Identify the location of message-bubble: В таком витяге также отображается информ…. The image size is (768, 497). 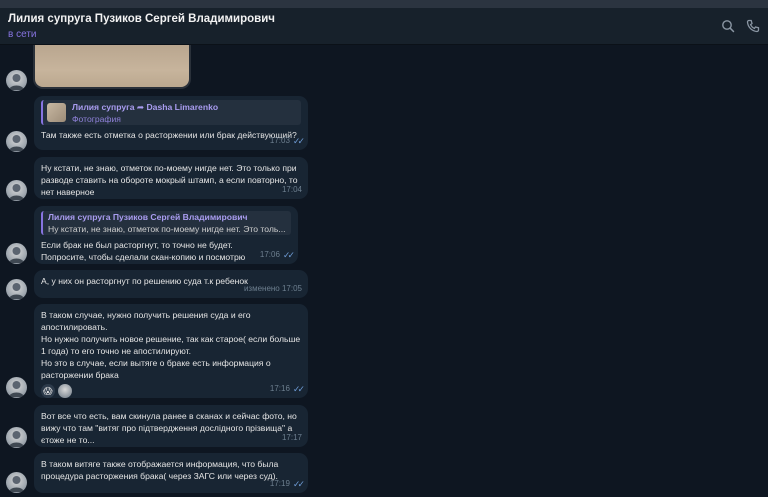
(171, 473).